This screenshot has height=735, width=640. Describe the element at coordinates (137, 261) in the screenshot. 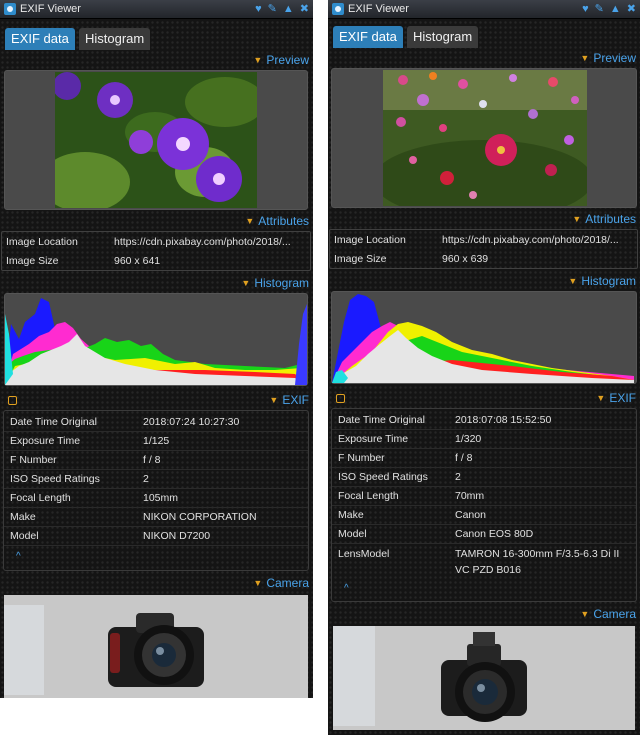

I see `attribute-value: 960 x 641` at that location.